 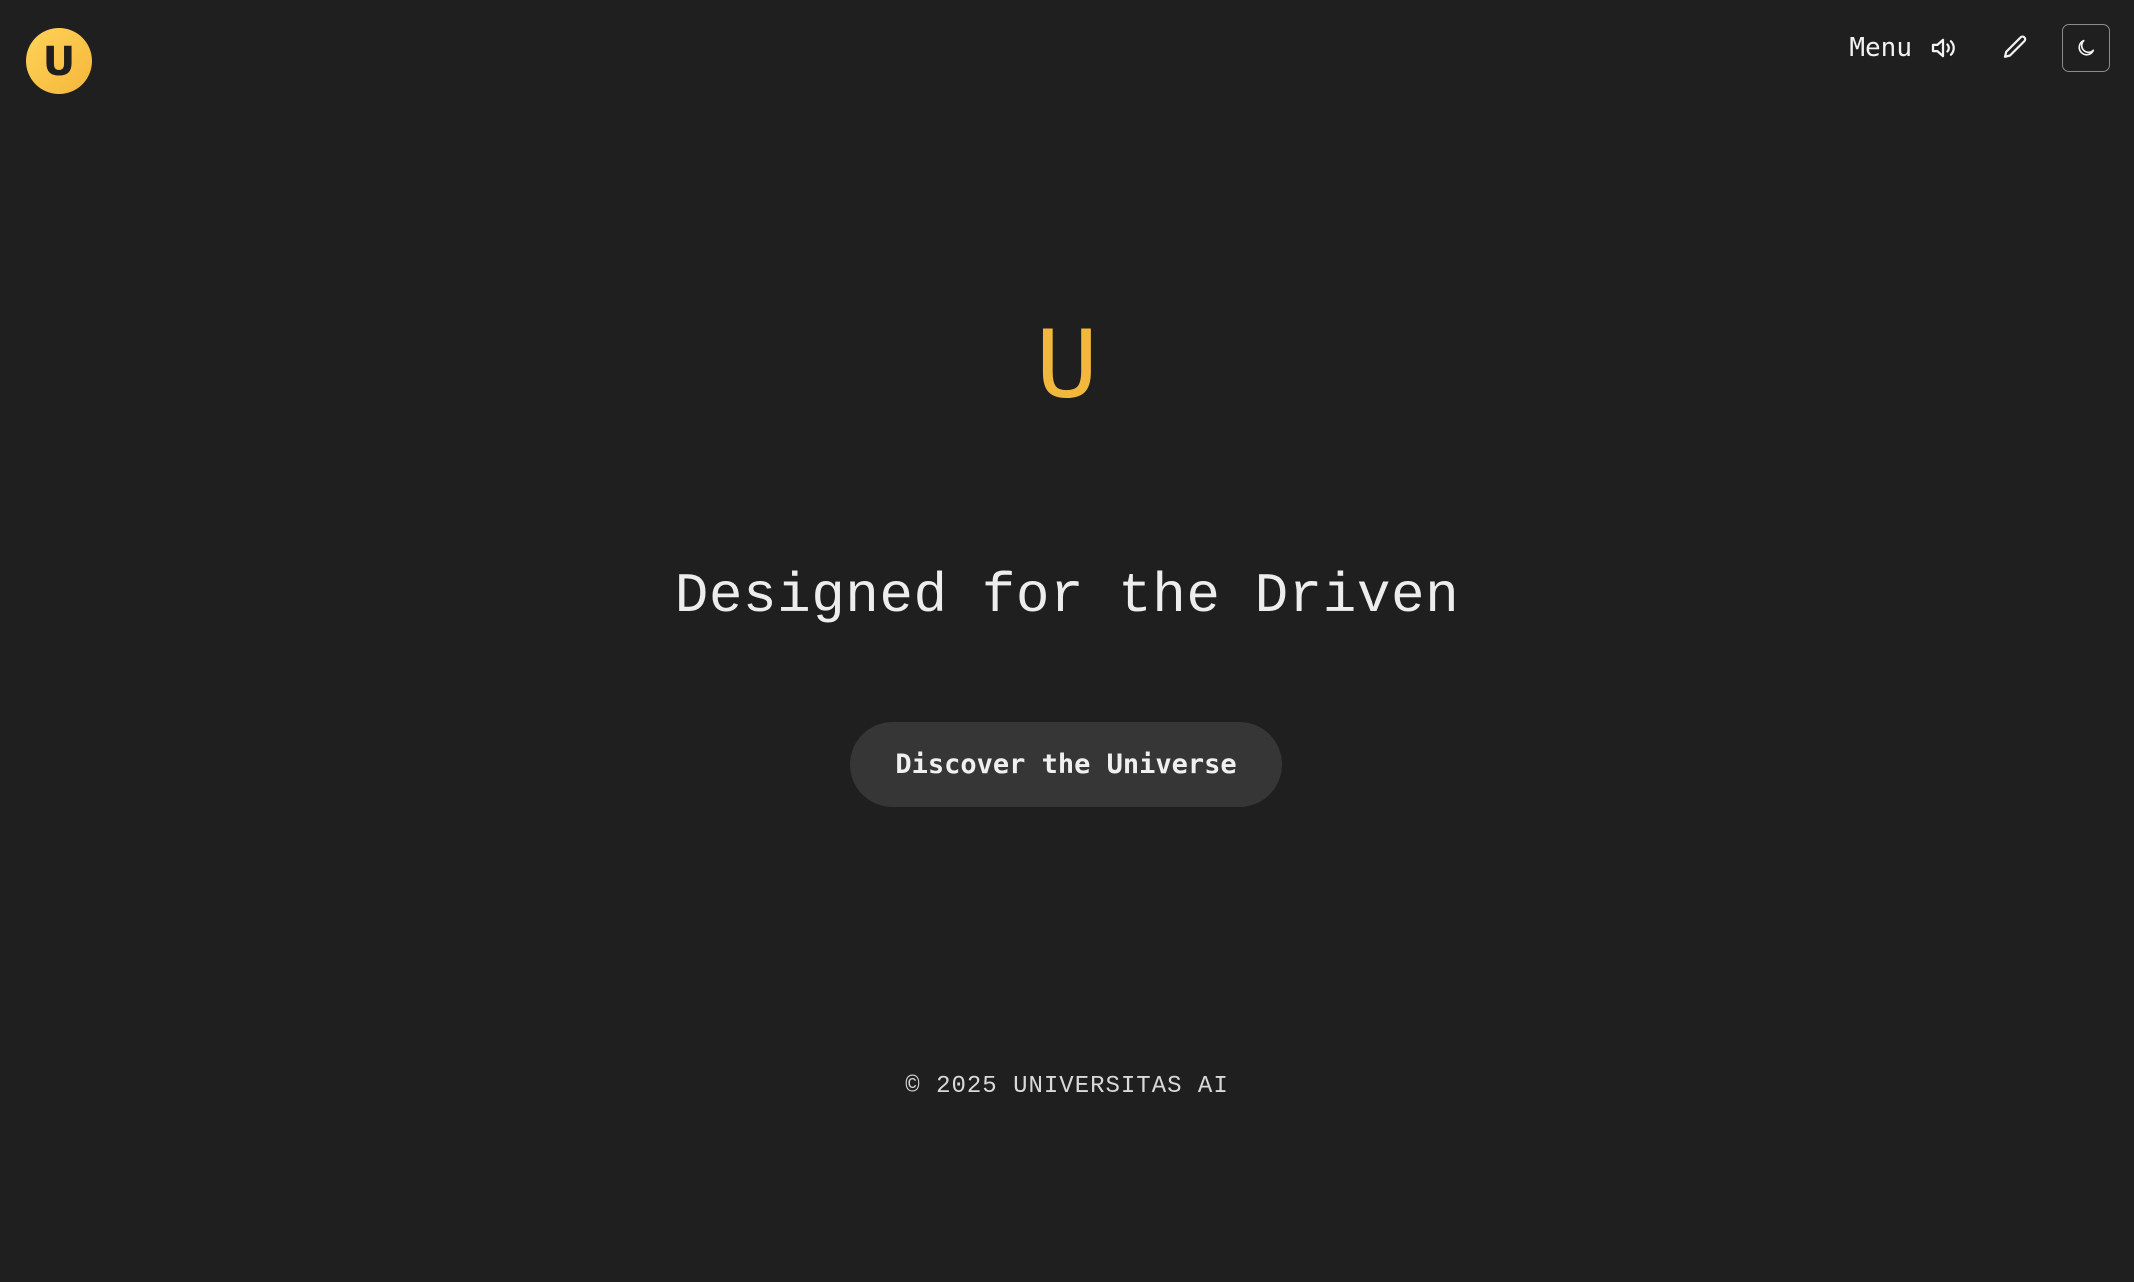 I want to click on menu-button: Menu, so click(x=1880, y=48).